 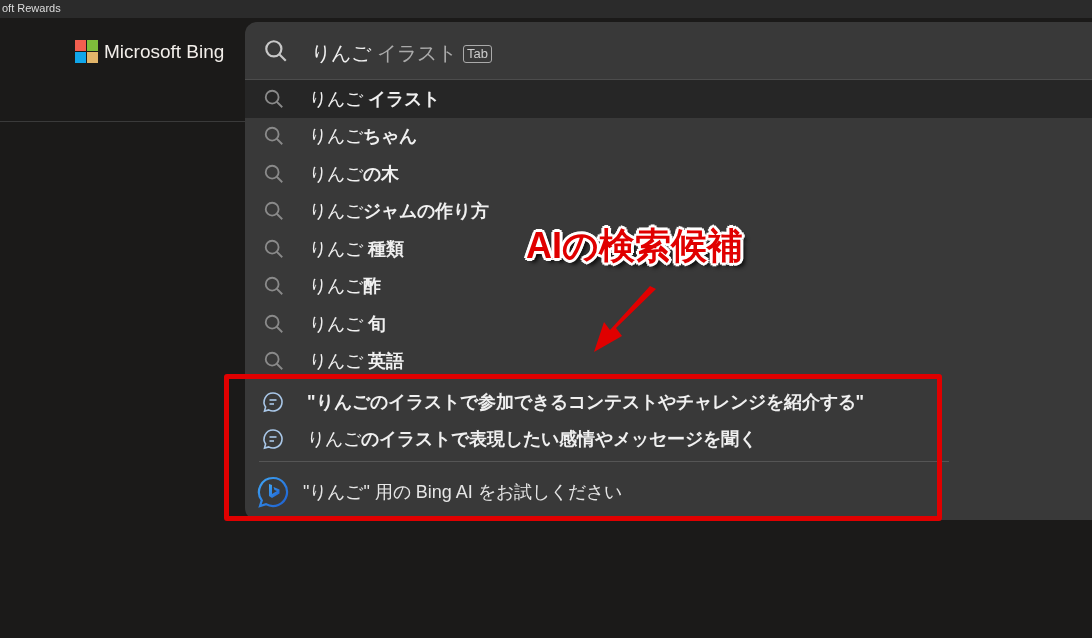 What do you see at coordinates (462, 492) in the screenshot?
I see `try-bing-ai-text: "りんご" 用の Bing AI をお試しください` at bounding box center [462, 492].